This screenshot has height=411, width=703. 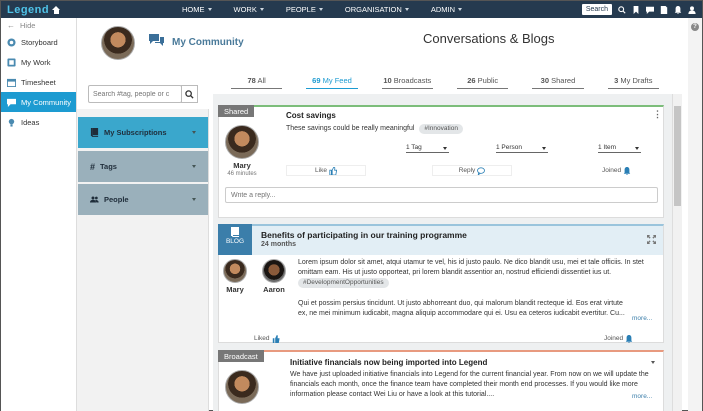 I want to click on search-button: Search, so click(x=596, y=9).